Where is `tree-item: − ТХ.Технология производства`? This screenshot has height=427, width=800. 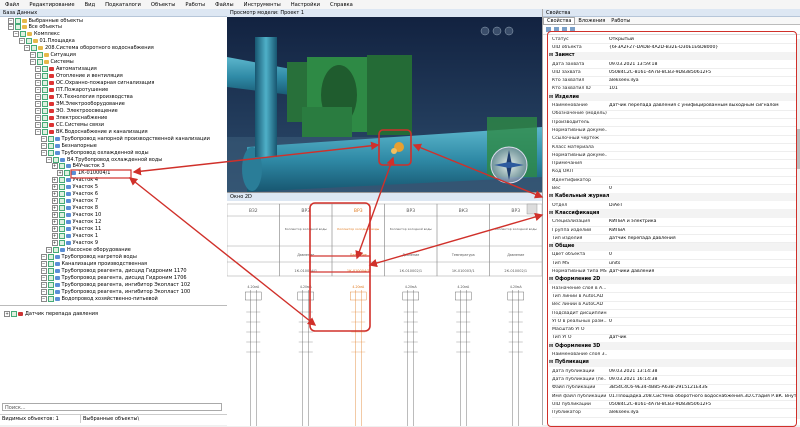
tree-item: − ТХ.Технология производства is located at coordinates (84, 96).